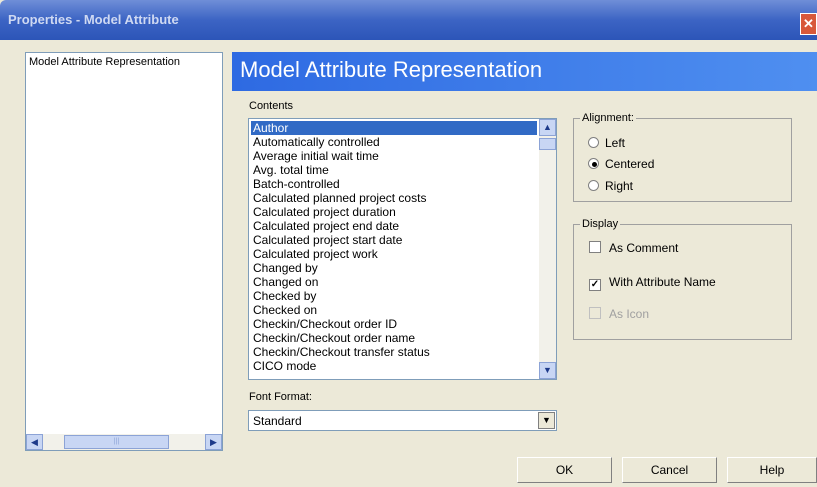  I want to click on list-item: Checkin/Checkout transfer status, so click(394, 352).